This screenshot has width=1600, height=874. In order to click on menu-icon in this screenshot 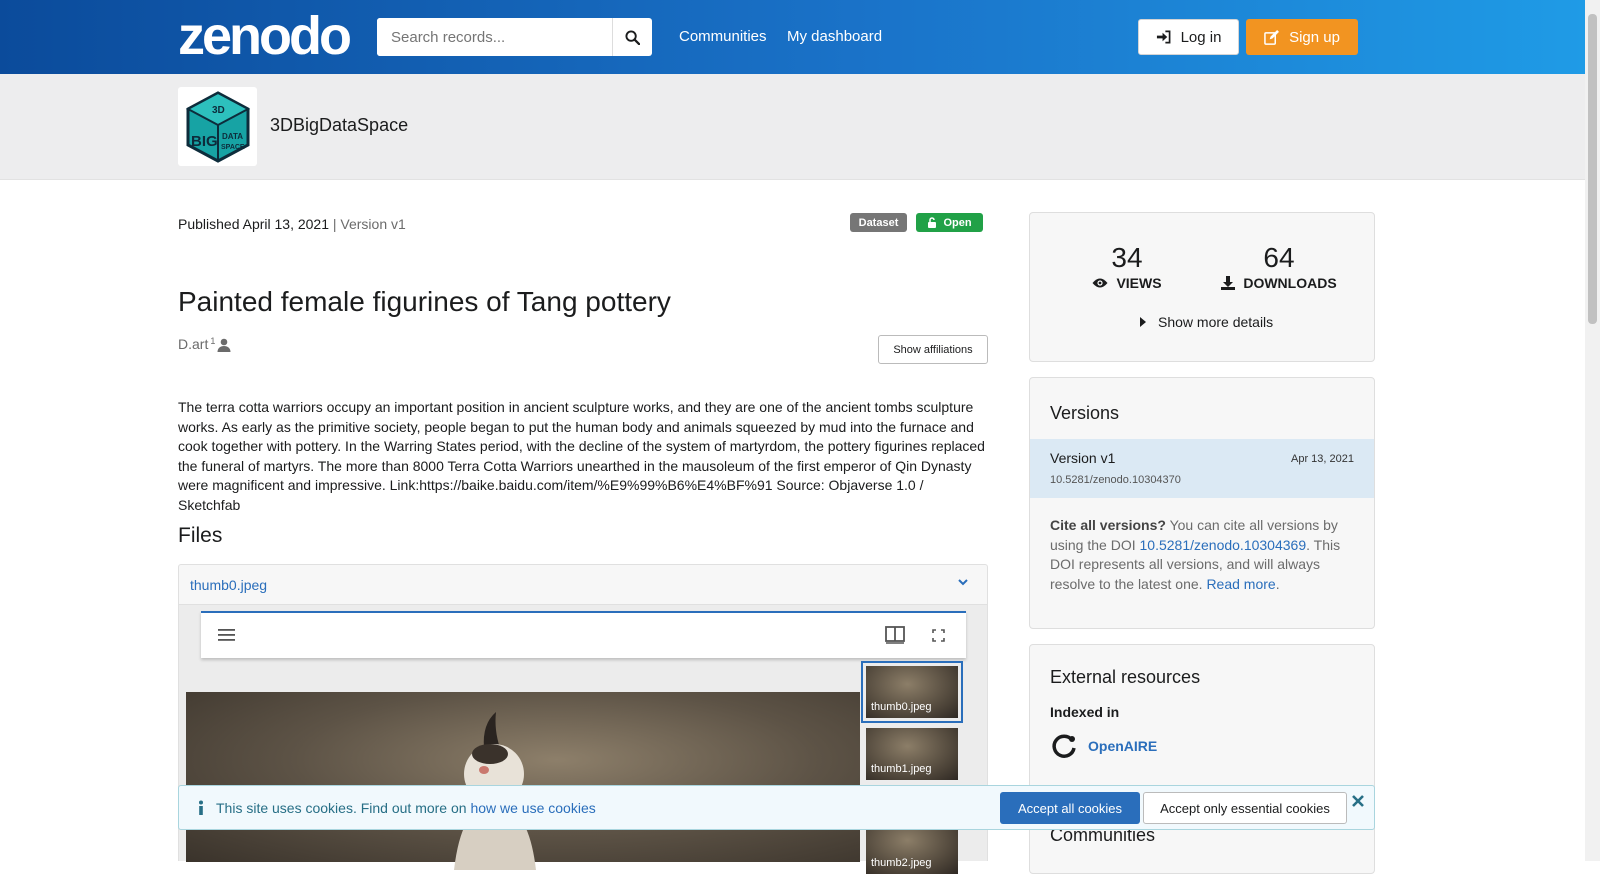, I will do `click(227, 635)`.